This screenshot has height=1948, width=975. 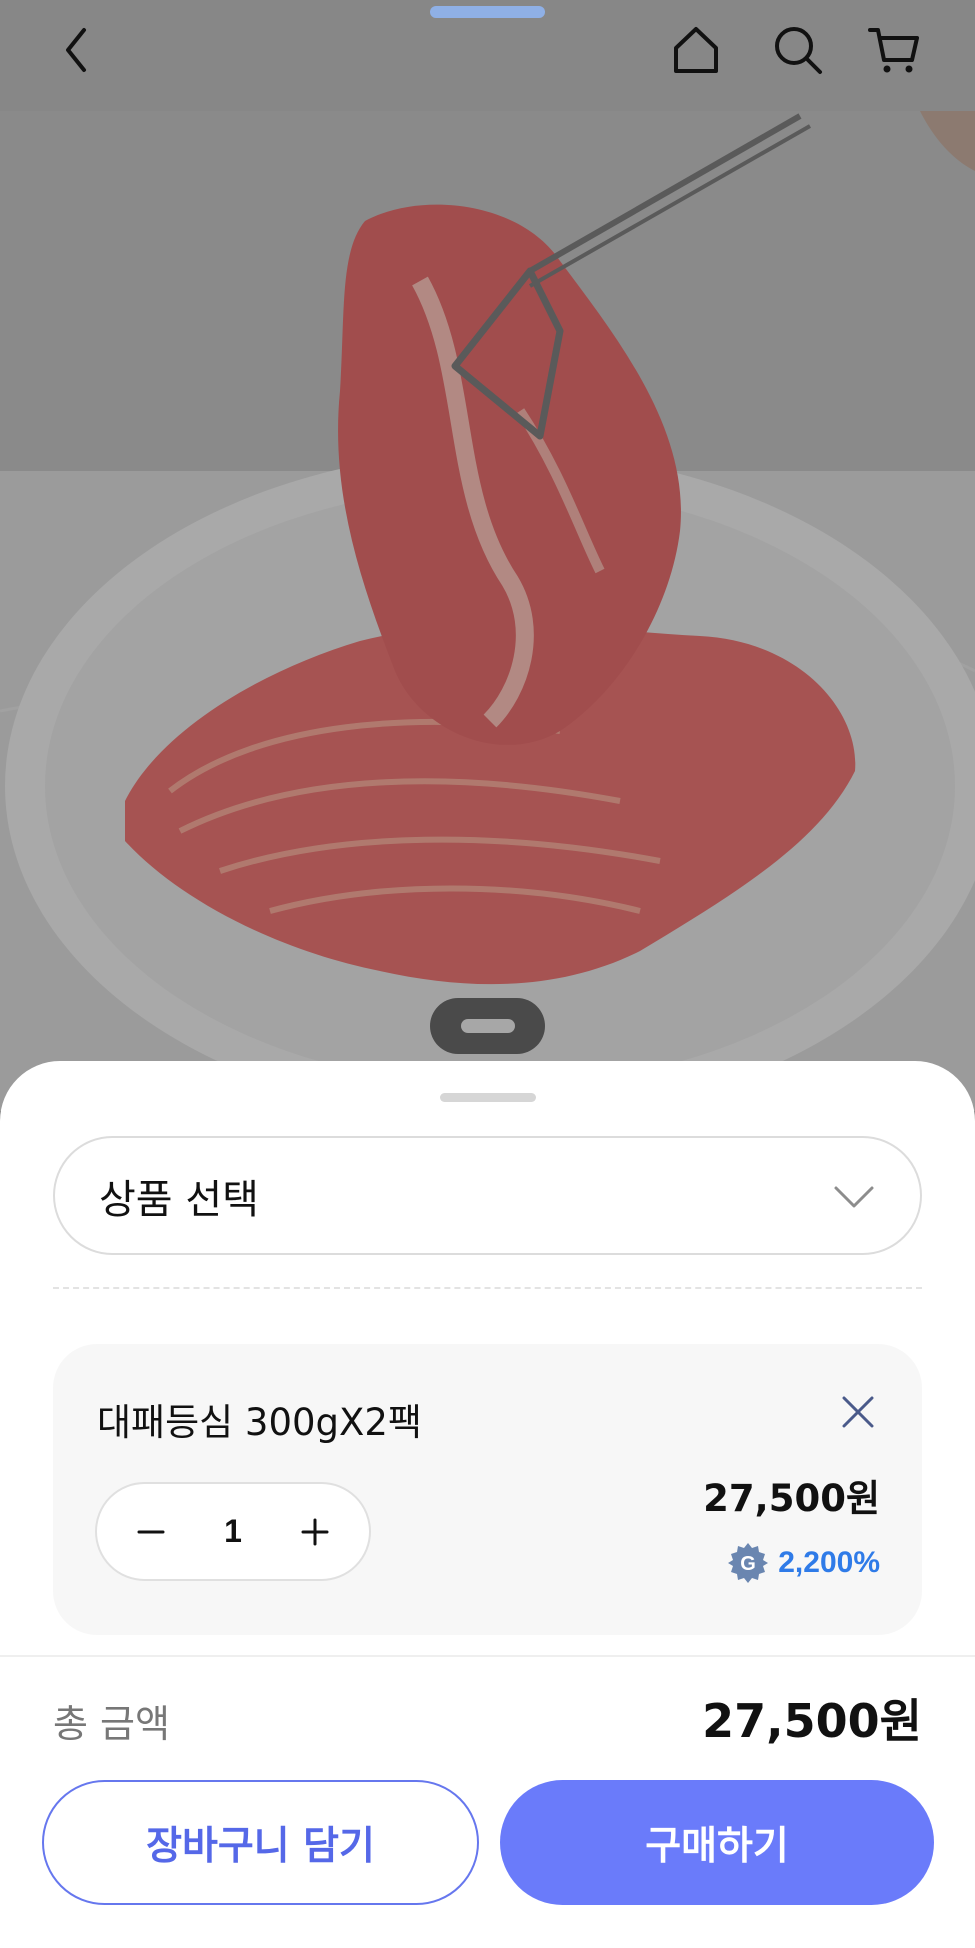 What do you see at coordinates (812, 1721) in the screenshot?
I see `total-value: 27,500원` at bounding box center [812, 1721].